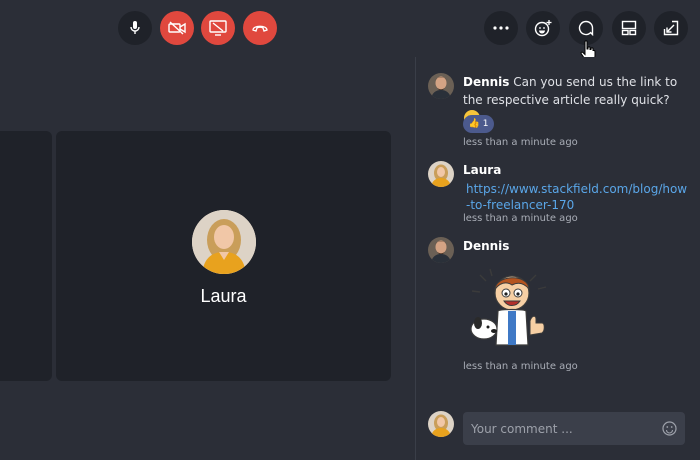 This screenshot has height=460, width=700. What do you see at coordinates (26, 256) in the screenshot?
I see `participant-tile` at bounding box center [26, 256].